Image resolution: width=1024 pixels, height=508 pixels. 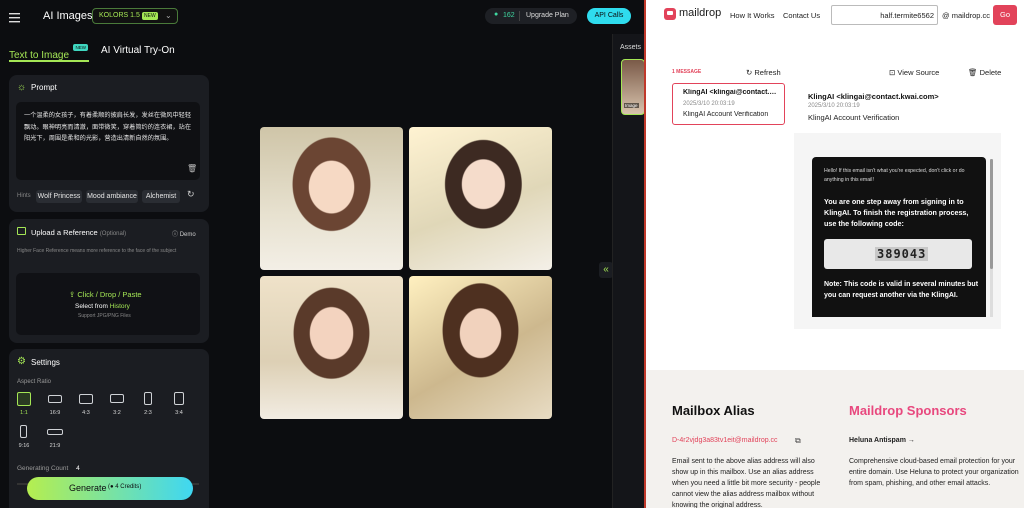 I want to click on mailbox-alias-address: D-4r2vjdg3a83tv1eit@maildrop.cc, so click(x=725, y=440).